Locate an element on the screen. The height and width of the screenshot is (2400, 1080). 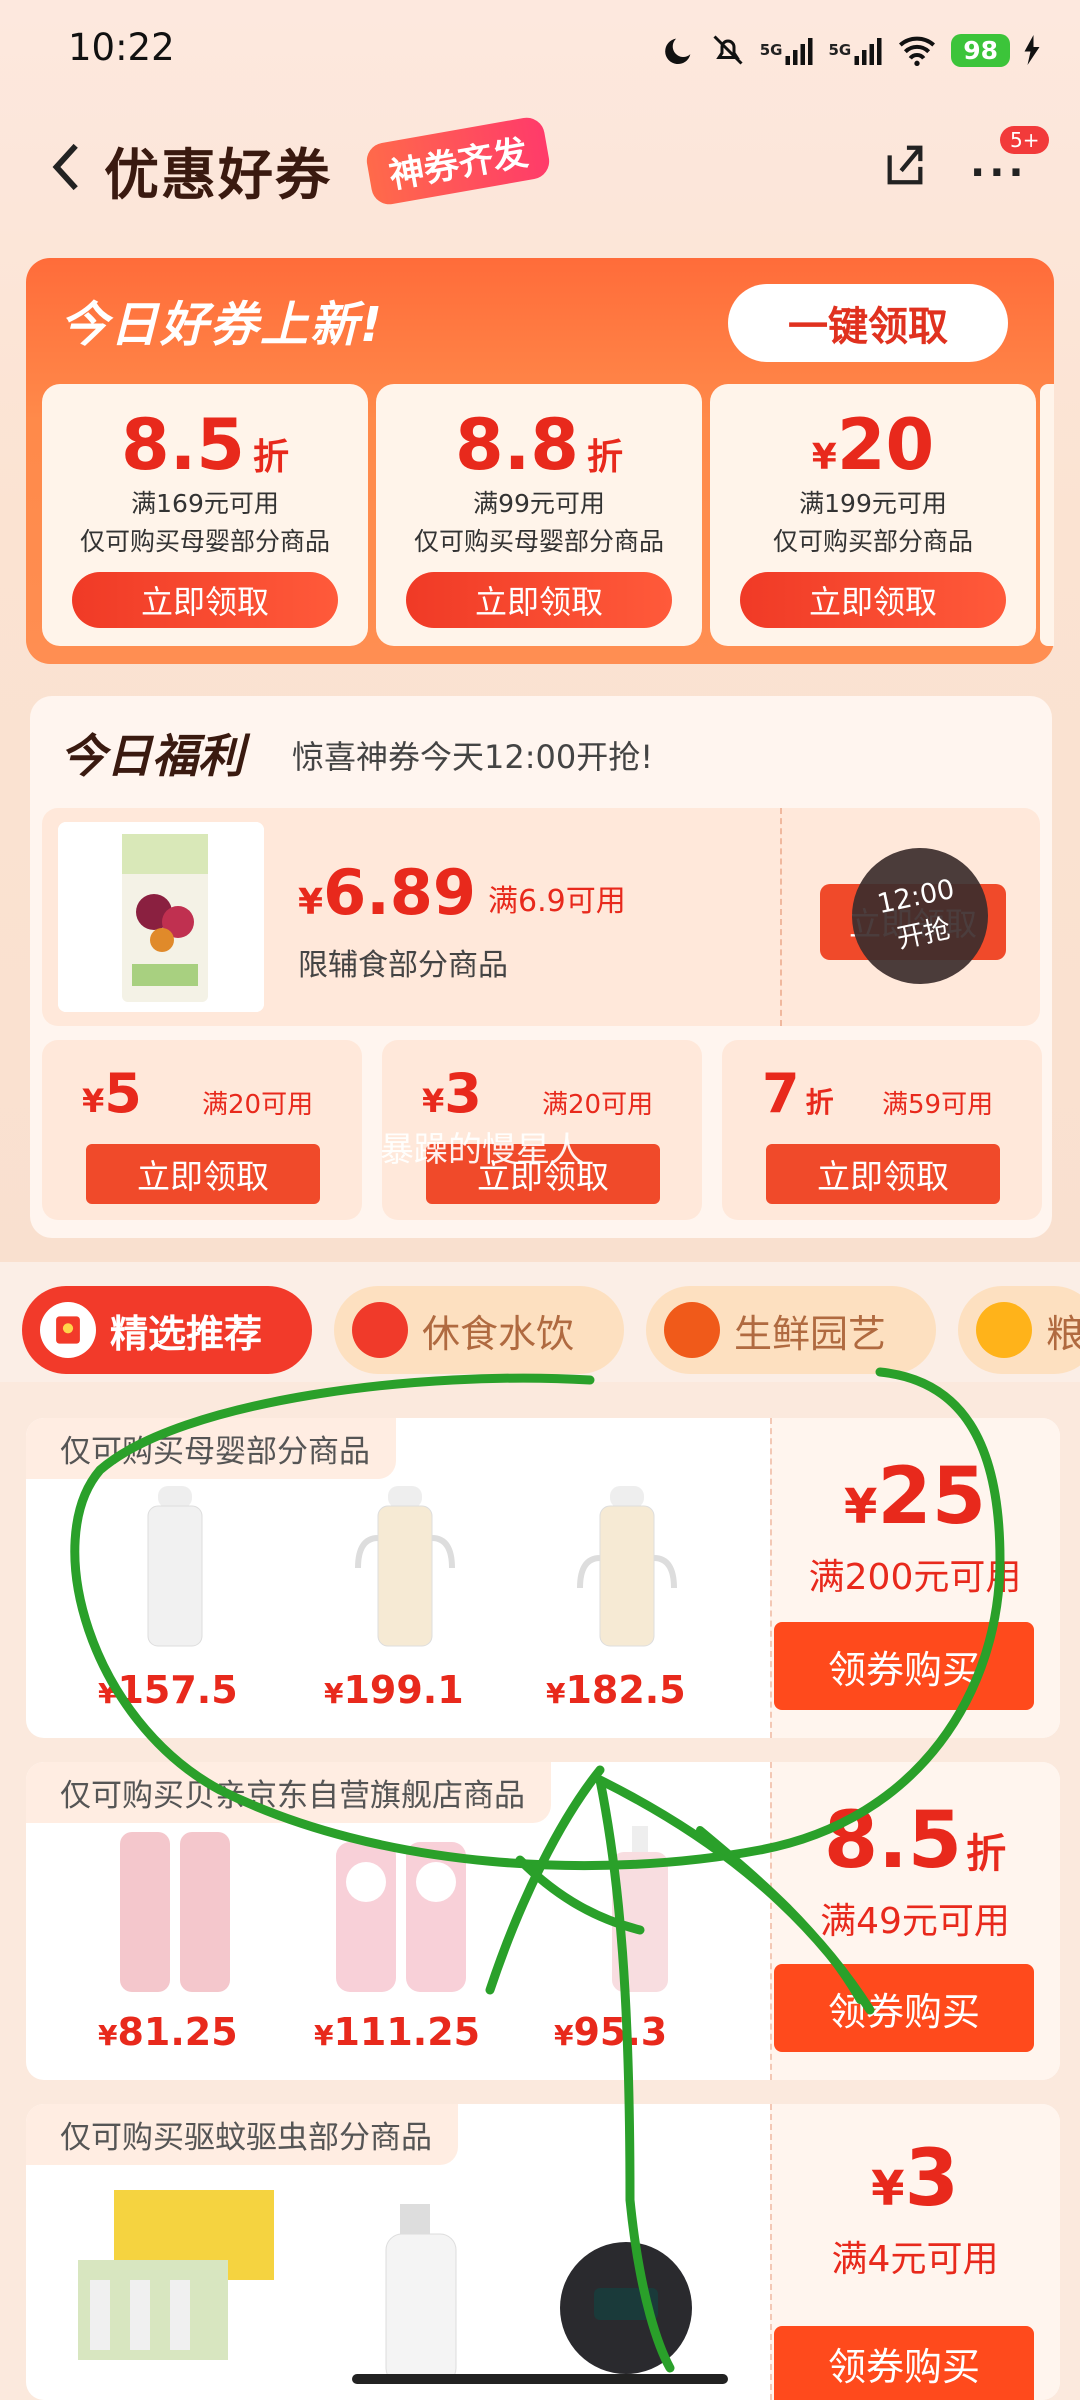
coupon-value-number: 8.8 is located at coordinates (516, 445).